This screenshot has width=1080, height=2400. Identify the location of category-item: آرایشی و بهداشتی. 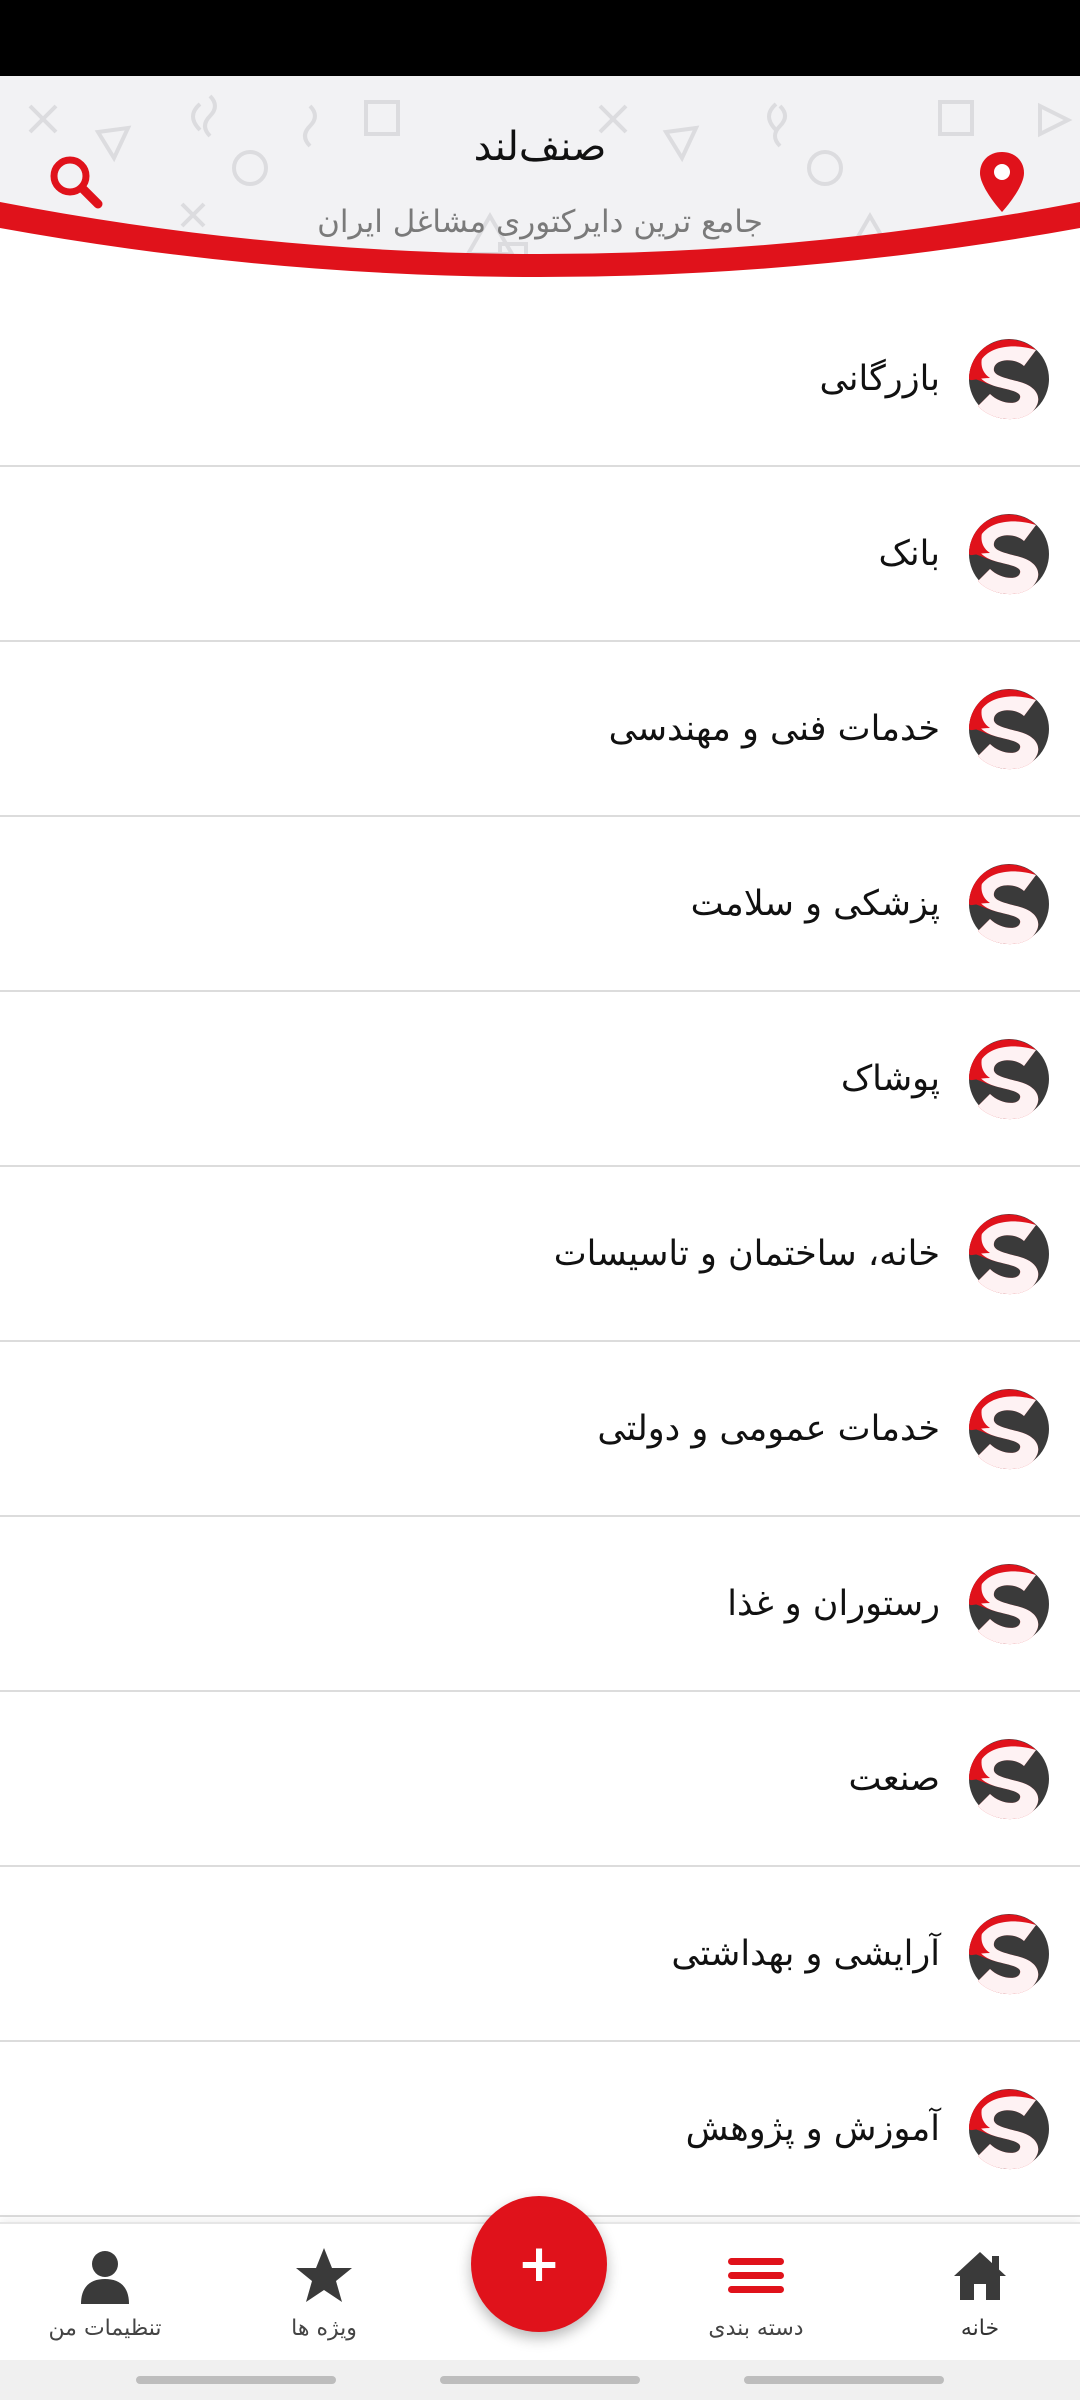
(540, 1954).